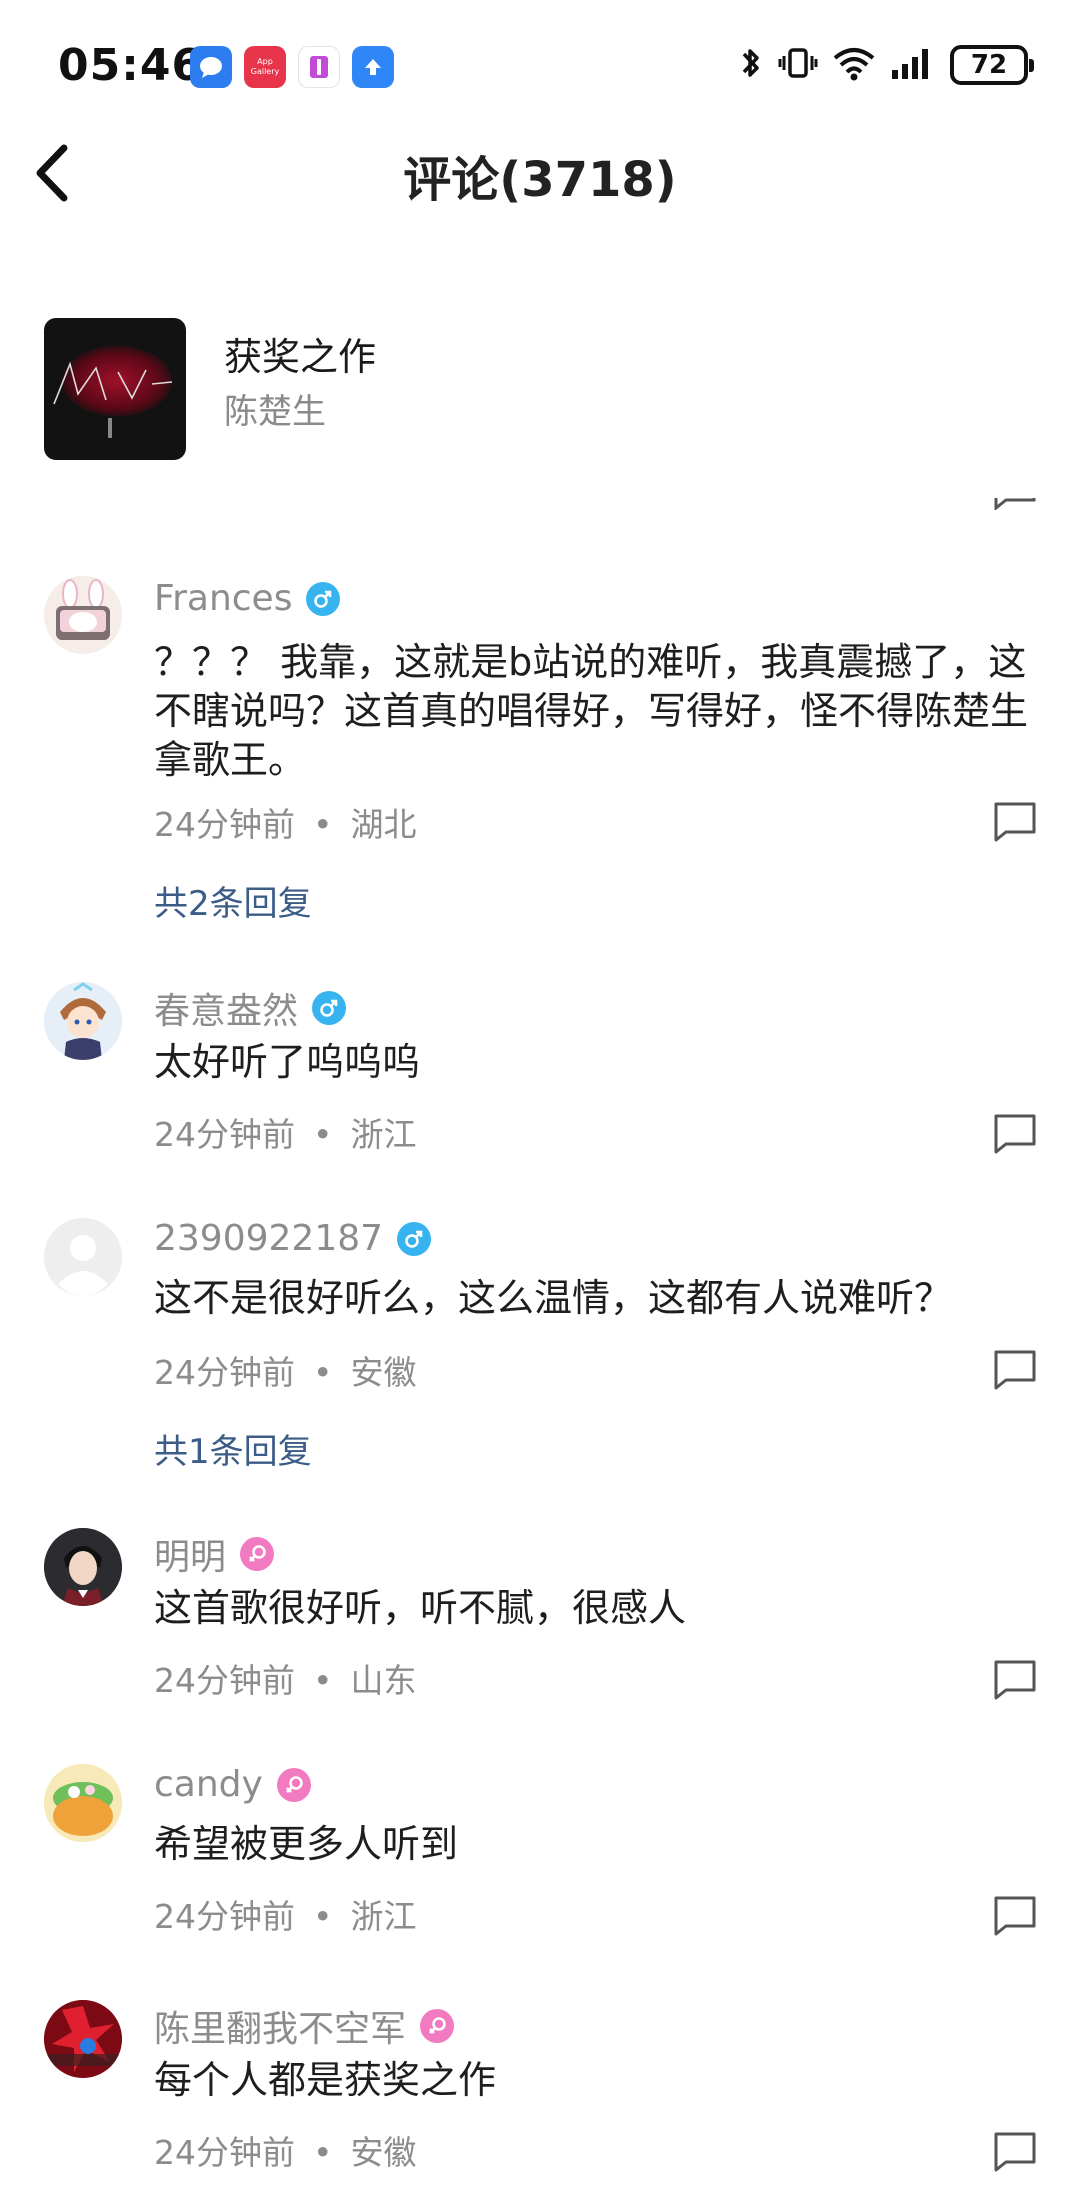 The image size is (1080, 2209). What do you see at coordinates (113, 383) in the screenshot?
I see `cover-scribble` at bounding box center [113, 383].